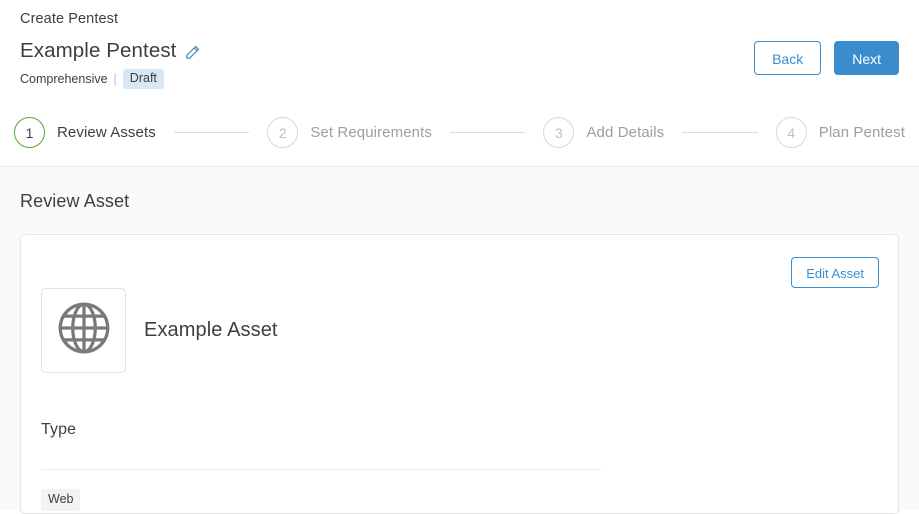 This screenshot has height=514, width=919. What do you see at coordinates (625, 132) in the screenshot?
I see `step-label-3: Add Details` at bounding box center [625, 132].